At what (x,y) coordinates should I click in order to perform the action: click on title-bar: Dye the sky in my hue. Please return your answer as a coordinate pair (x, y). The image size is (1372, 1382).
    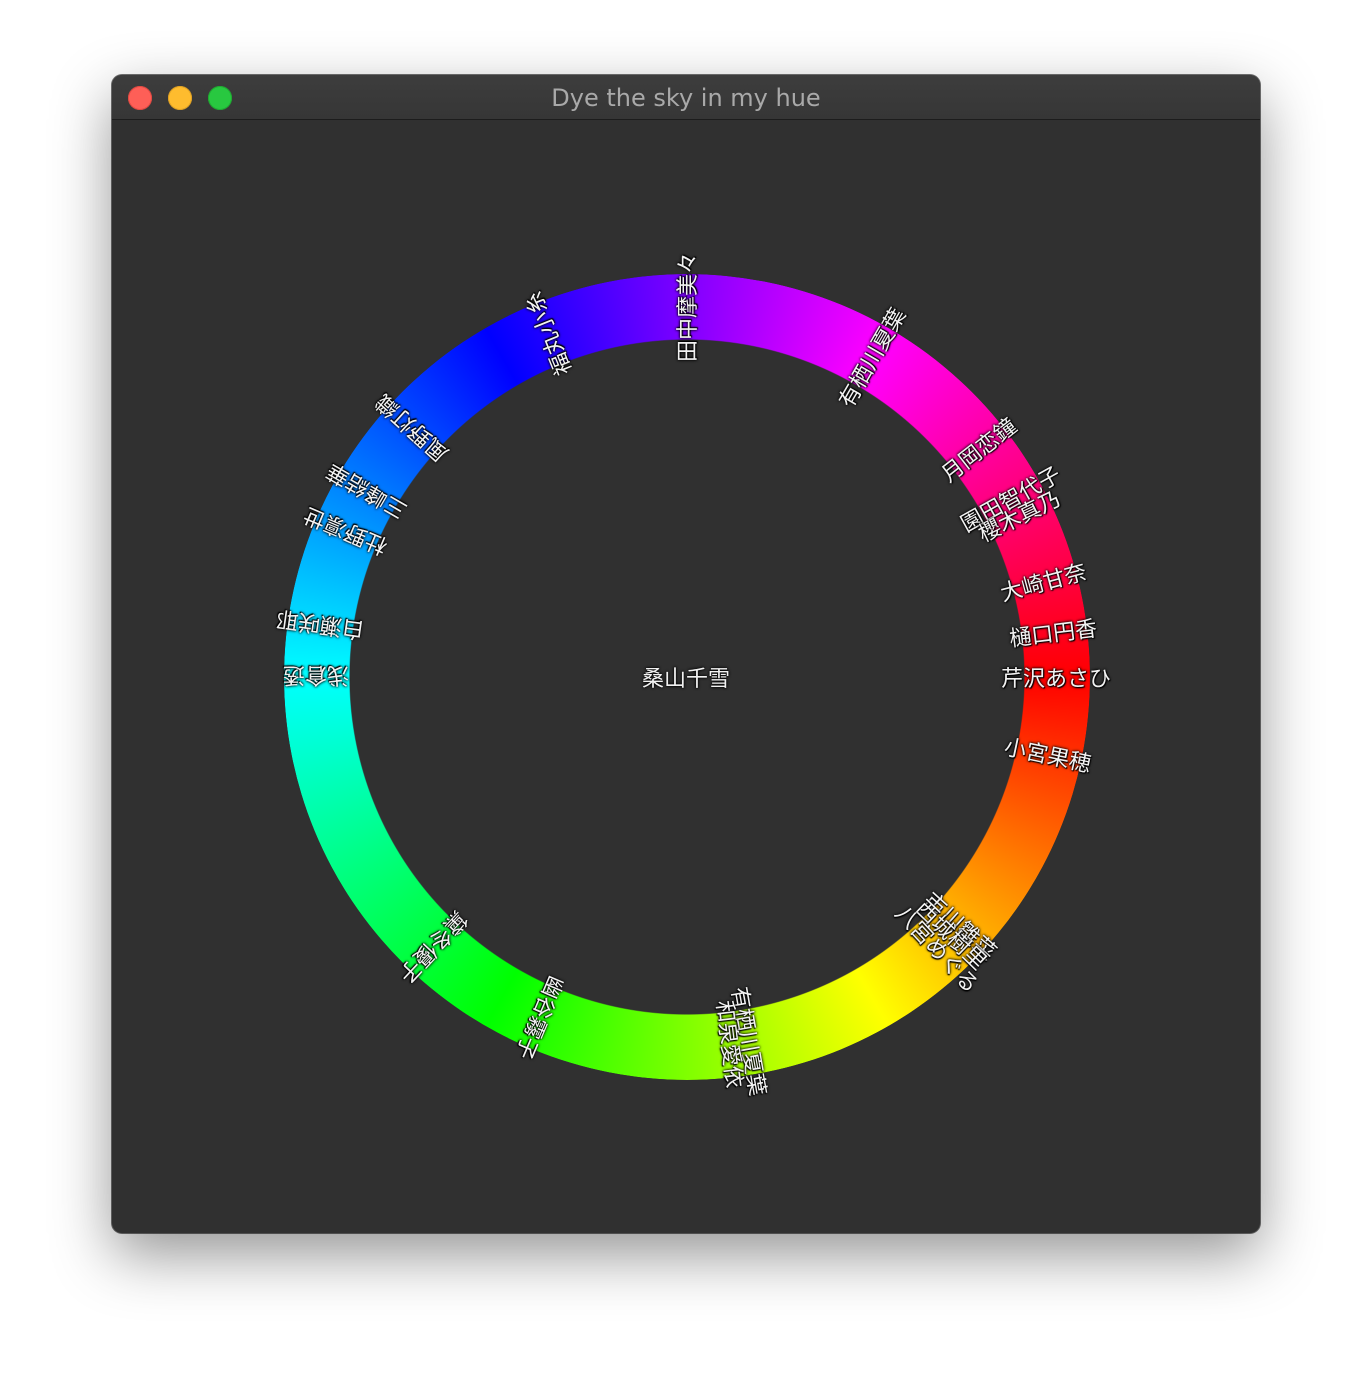
    Looking at the image, I should click on (686, 97).